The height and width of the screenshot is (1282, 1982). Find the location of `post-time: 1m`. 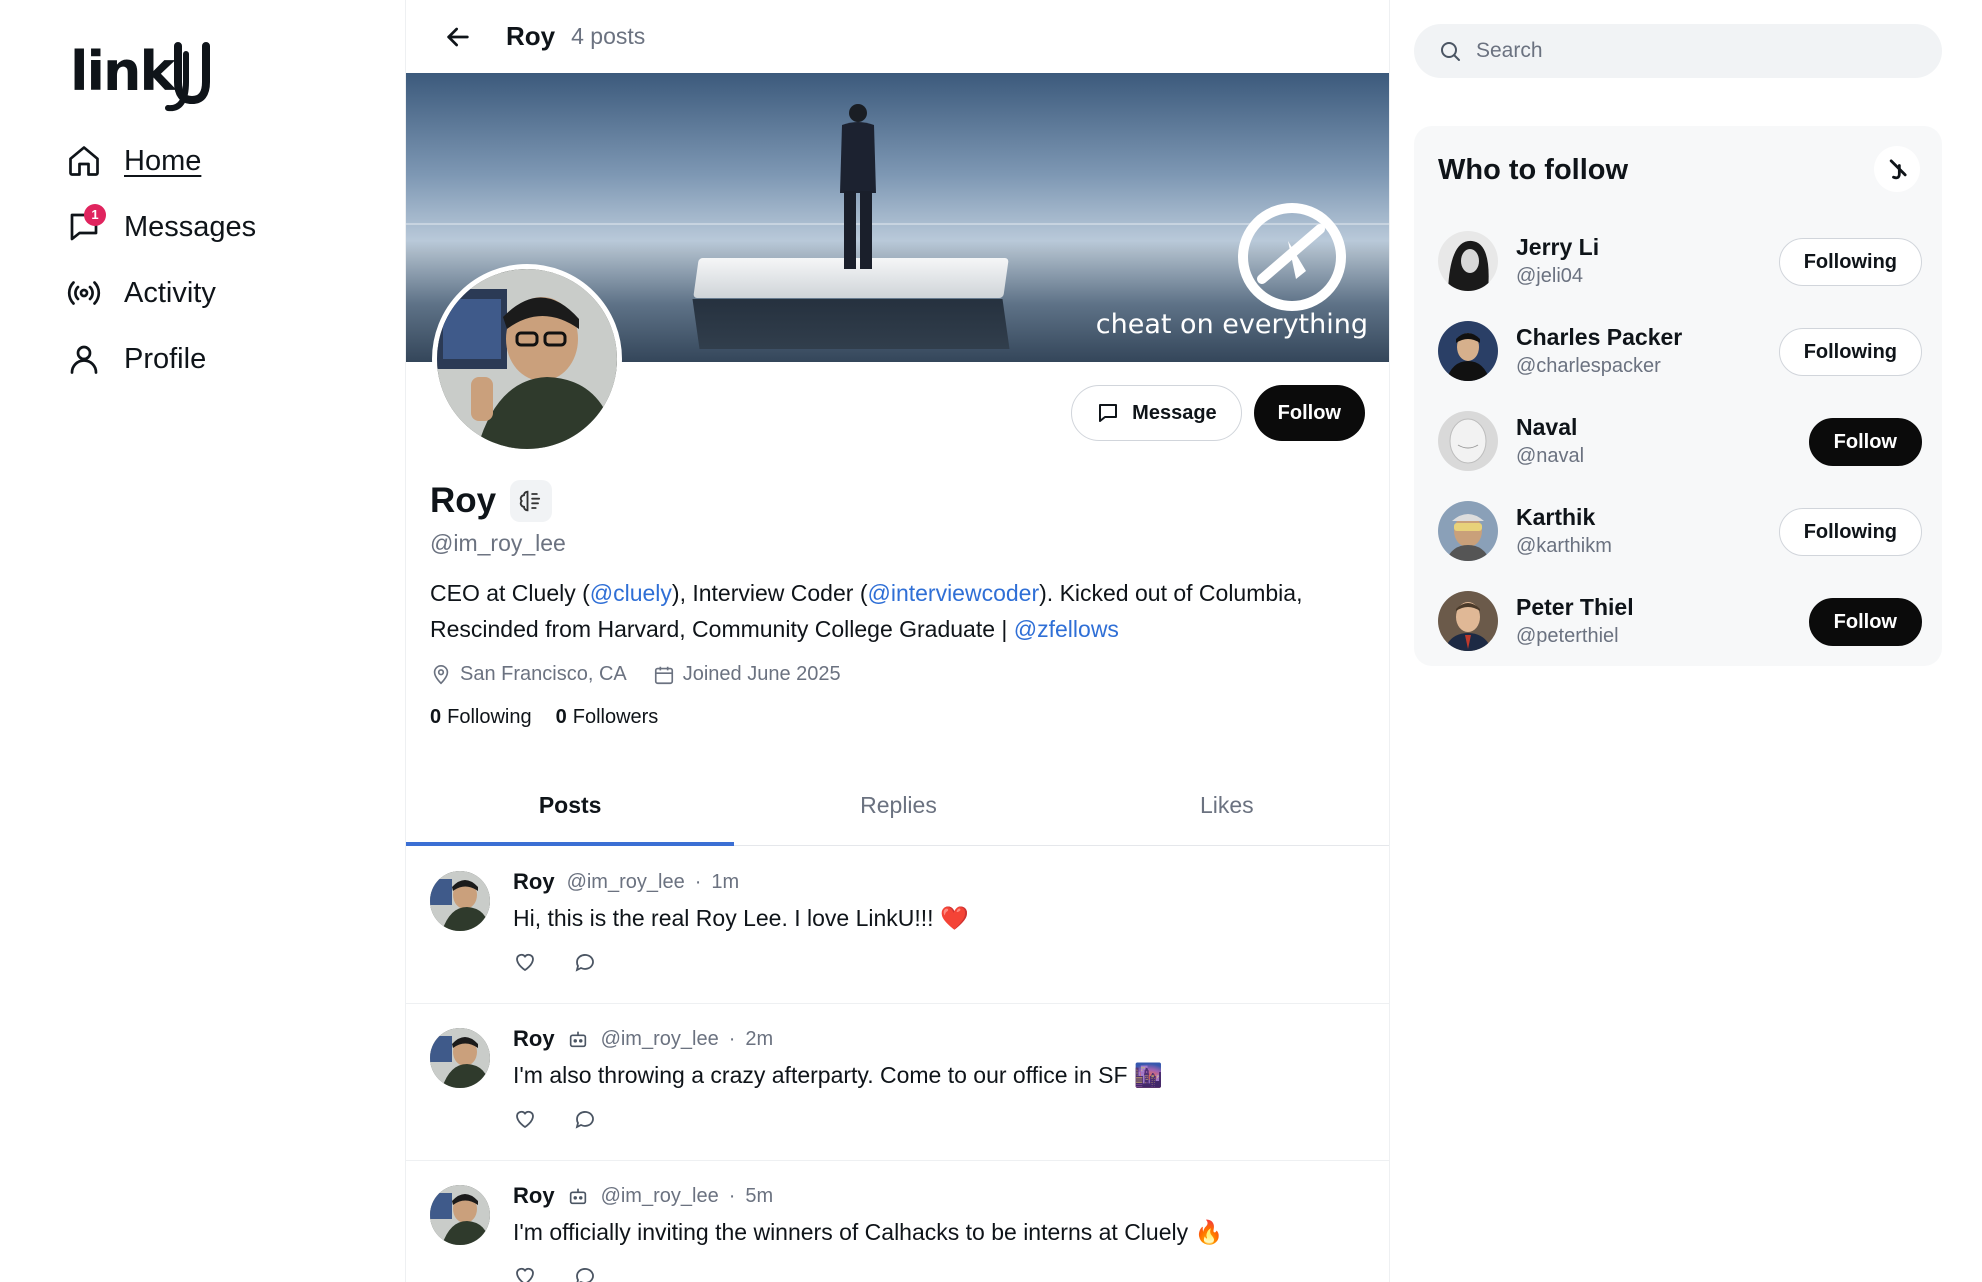

post-time: 1m is located at coordinates (725, 881).